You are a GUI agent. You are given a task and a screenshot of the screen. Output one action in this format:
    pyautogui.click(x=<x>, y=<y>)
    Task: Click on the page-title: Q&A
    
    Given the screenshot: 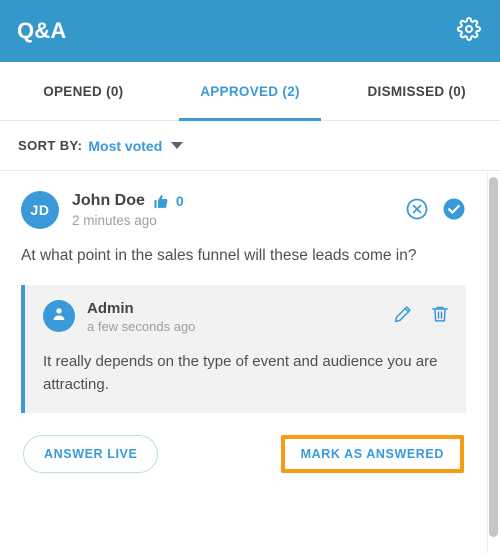 What is the action you would take?
    pyautogui.click(x=42, y=30)
    